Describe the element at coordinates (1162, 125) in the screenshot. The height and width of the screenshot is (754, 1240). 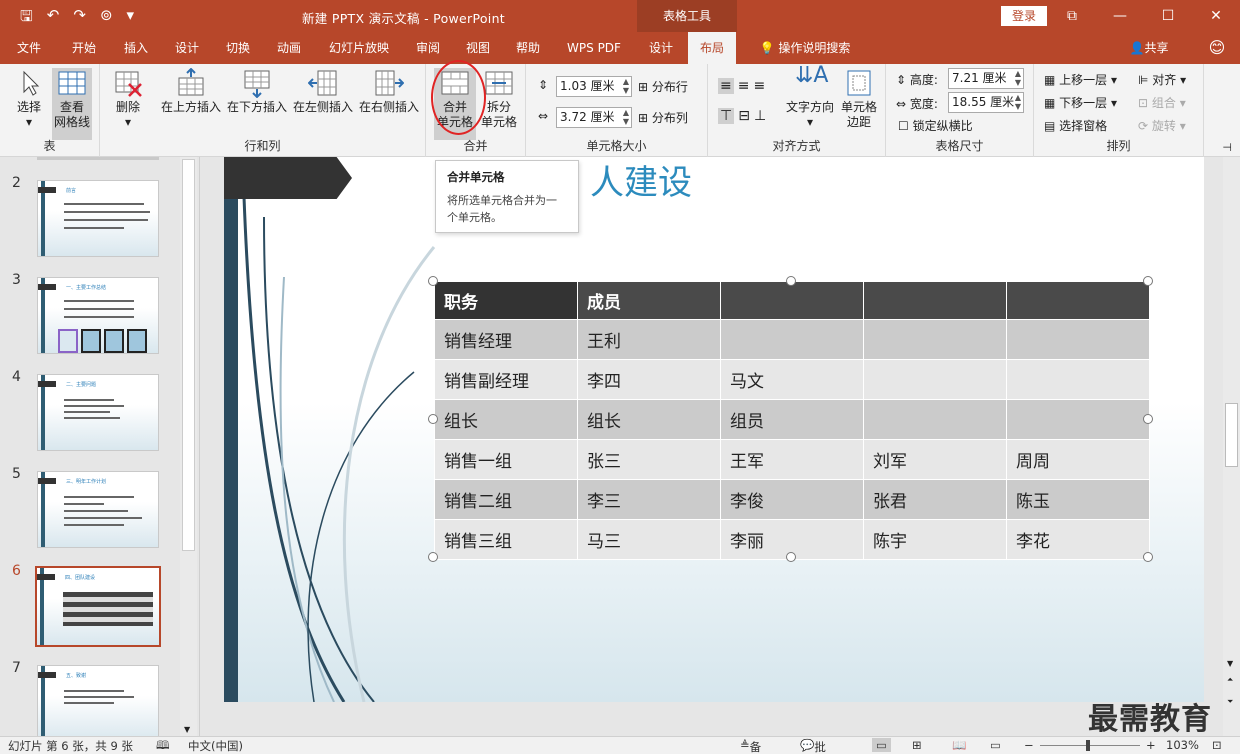
I see `rotate-button: ⟳ 旋转 ▾` at that location.